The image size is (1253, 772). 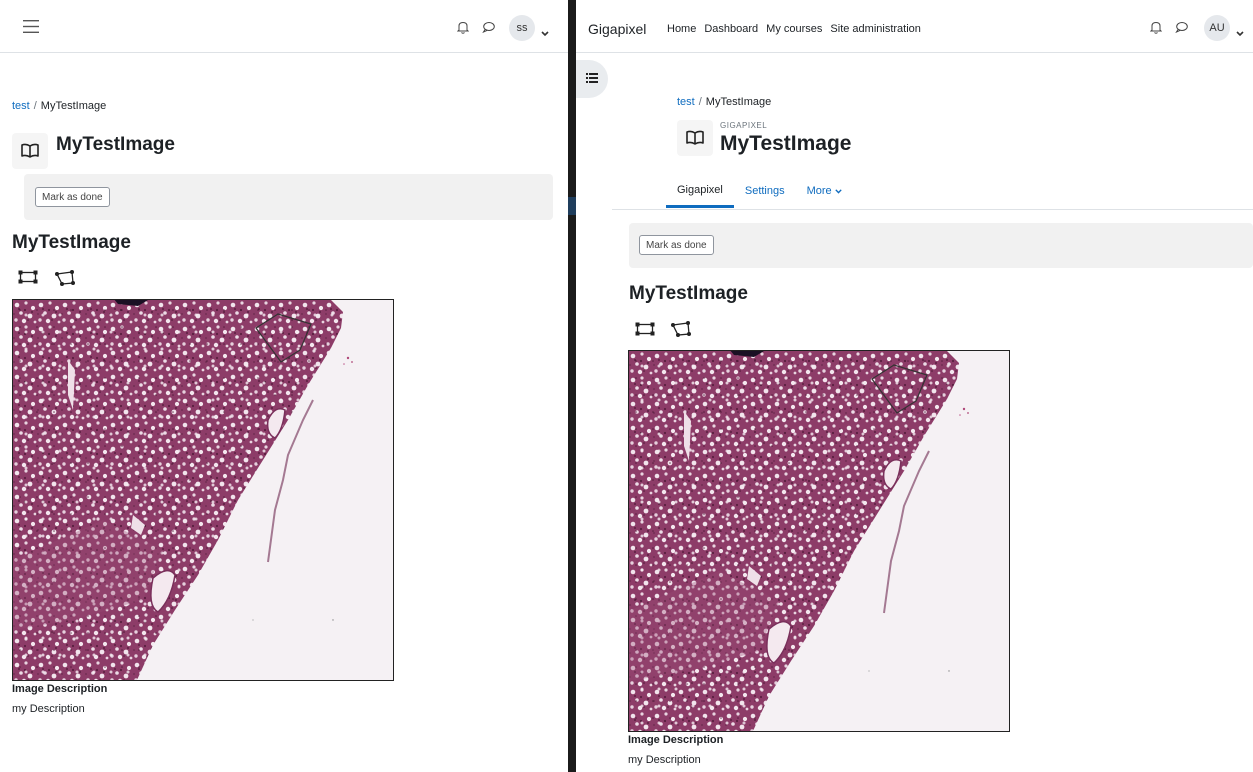 What do you see at coordinates (819, 191) in the screenshot?
I see `tab-more-label: More` at bounding box center [819, 191].